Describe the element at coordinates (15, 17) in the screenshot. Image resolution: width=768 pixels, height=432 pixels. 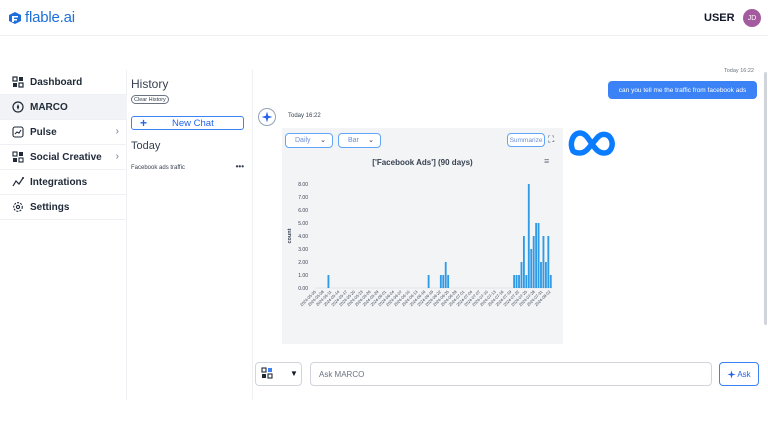
I see `flable-logo-icon` at that location.